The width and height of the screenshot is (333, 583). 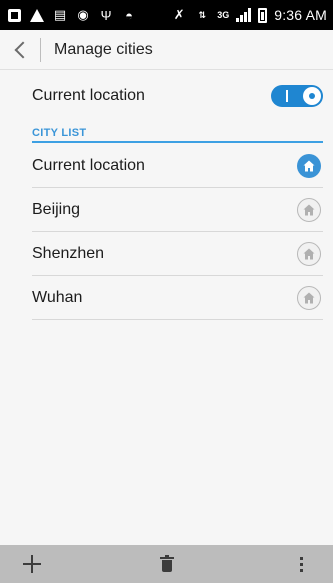 I want to click on delete-city-button, so click(x=167, y=564).